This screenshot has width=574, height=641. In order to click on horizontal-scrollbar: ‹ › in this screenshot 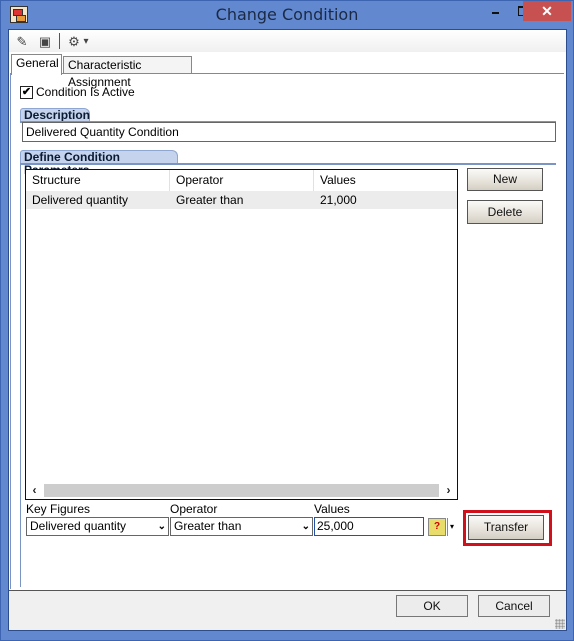, I will do `click(241, 490)`.